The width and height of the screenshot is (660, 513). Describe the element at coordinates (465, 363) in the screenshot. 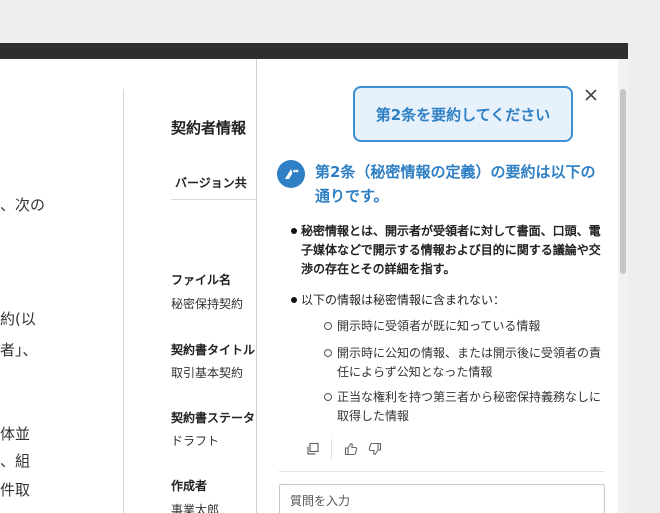

I see `answer-sub-bullet: 開示時に公知の情報、または開示後に受領者の責任によらず公知となった情報` at that location.